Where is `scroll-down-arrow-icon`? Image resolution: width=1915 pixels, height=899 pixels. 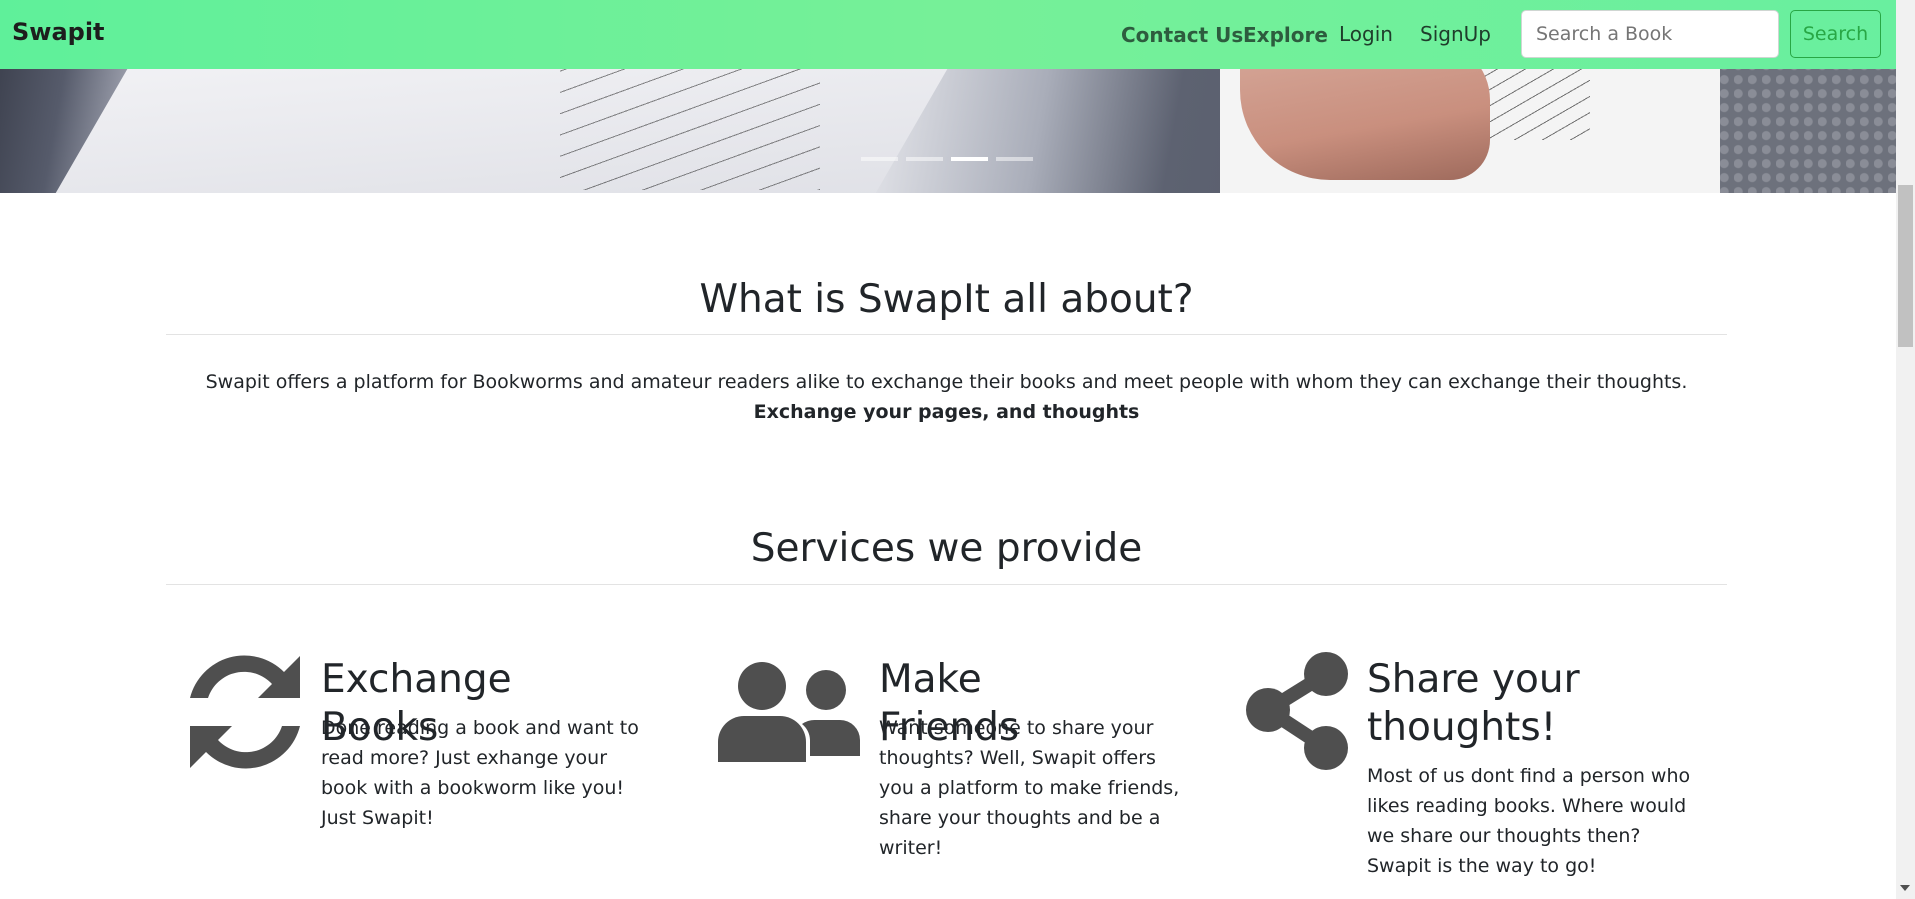 scroll-down-arrow-icon is located at coordinates (1905, 888).